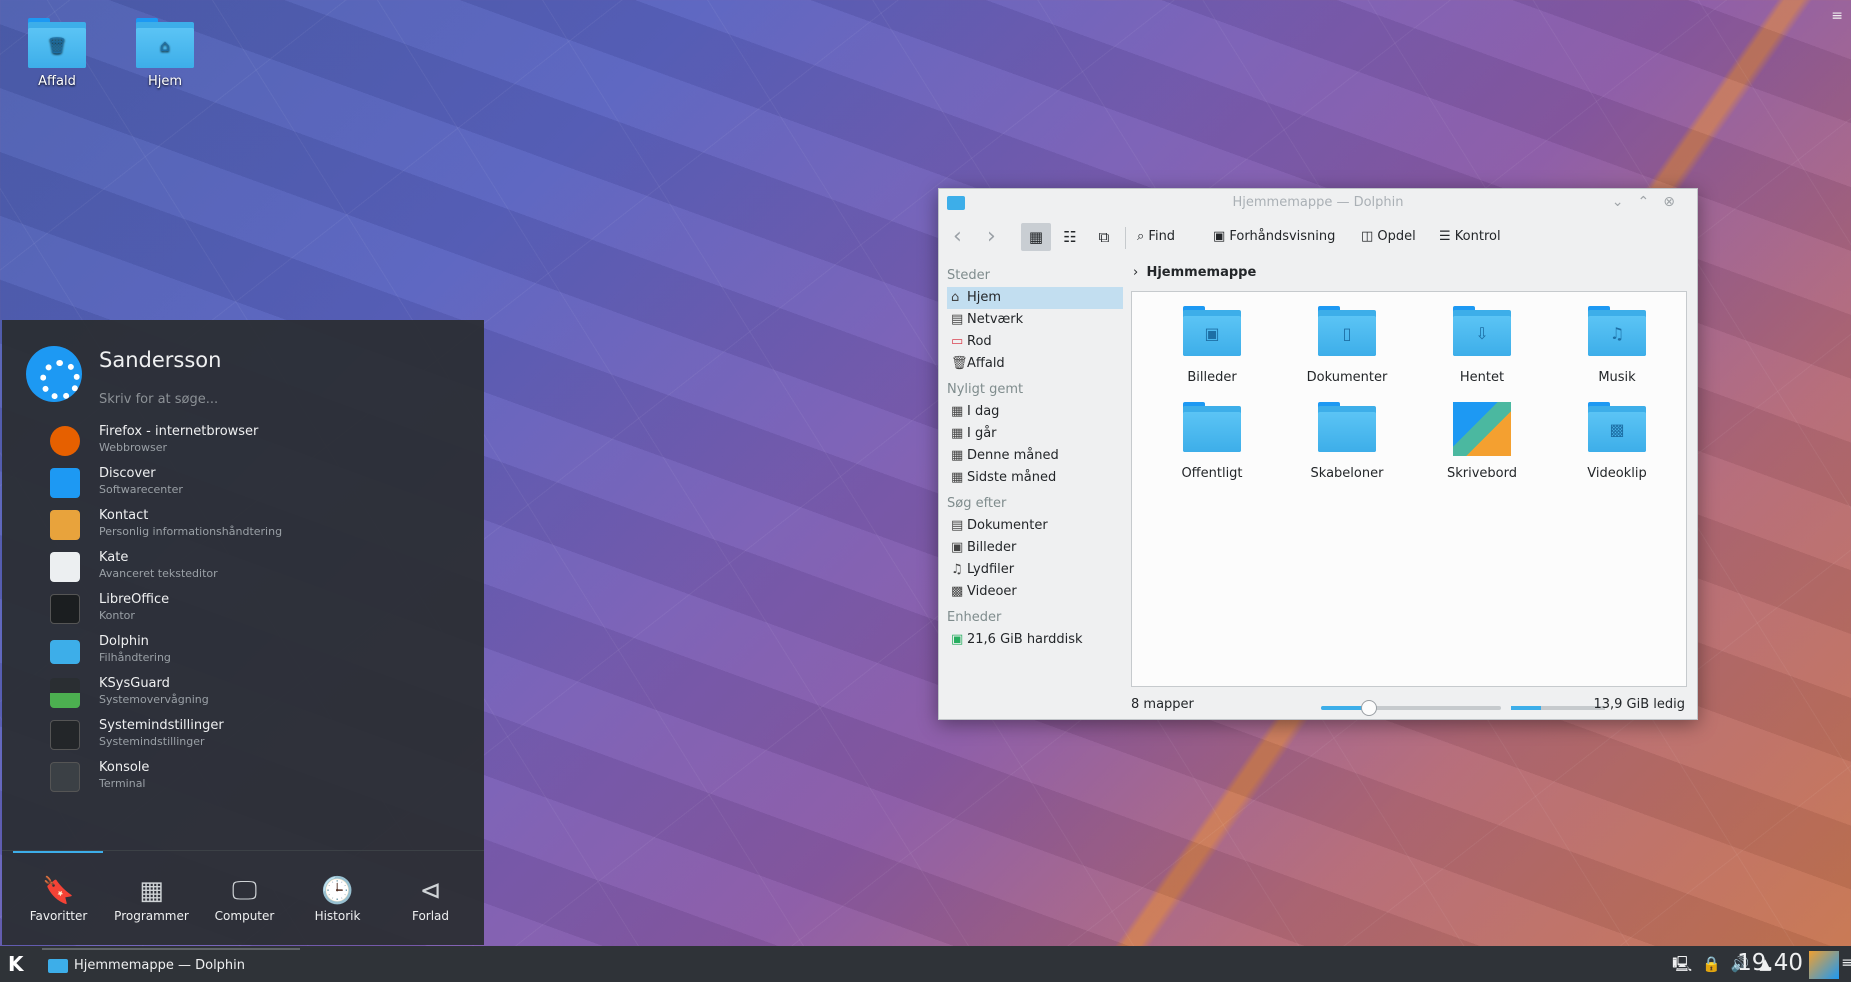 The width and height of the screenshot is (1851, 982). I want to click on app-item-dolphin: Dolphin Filhåndtering, so click(243, 651).